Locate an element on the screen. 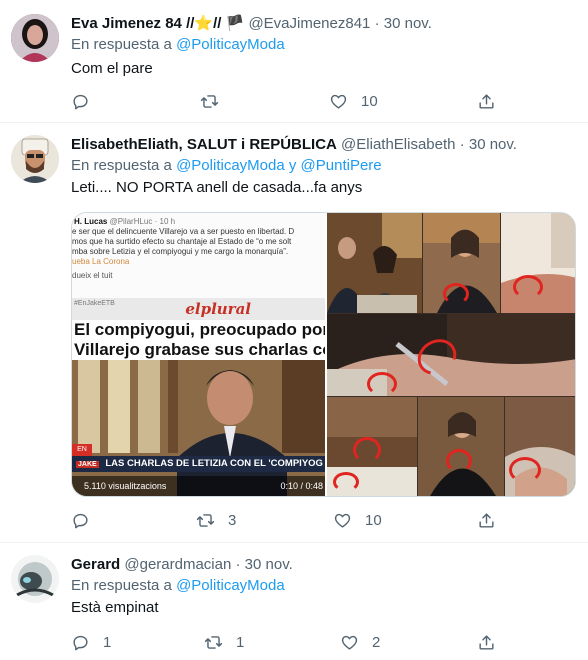  like-count: 2 is located at coordinates (376, 642).